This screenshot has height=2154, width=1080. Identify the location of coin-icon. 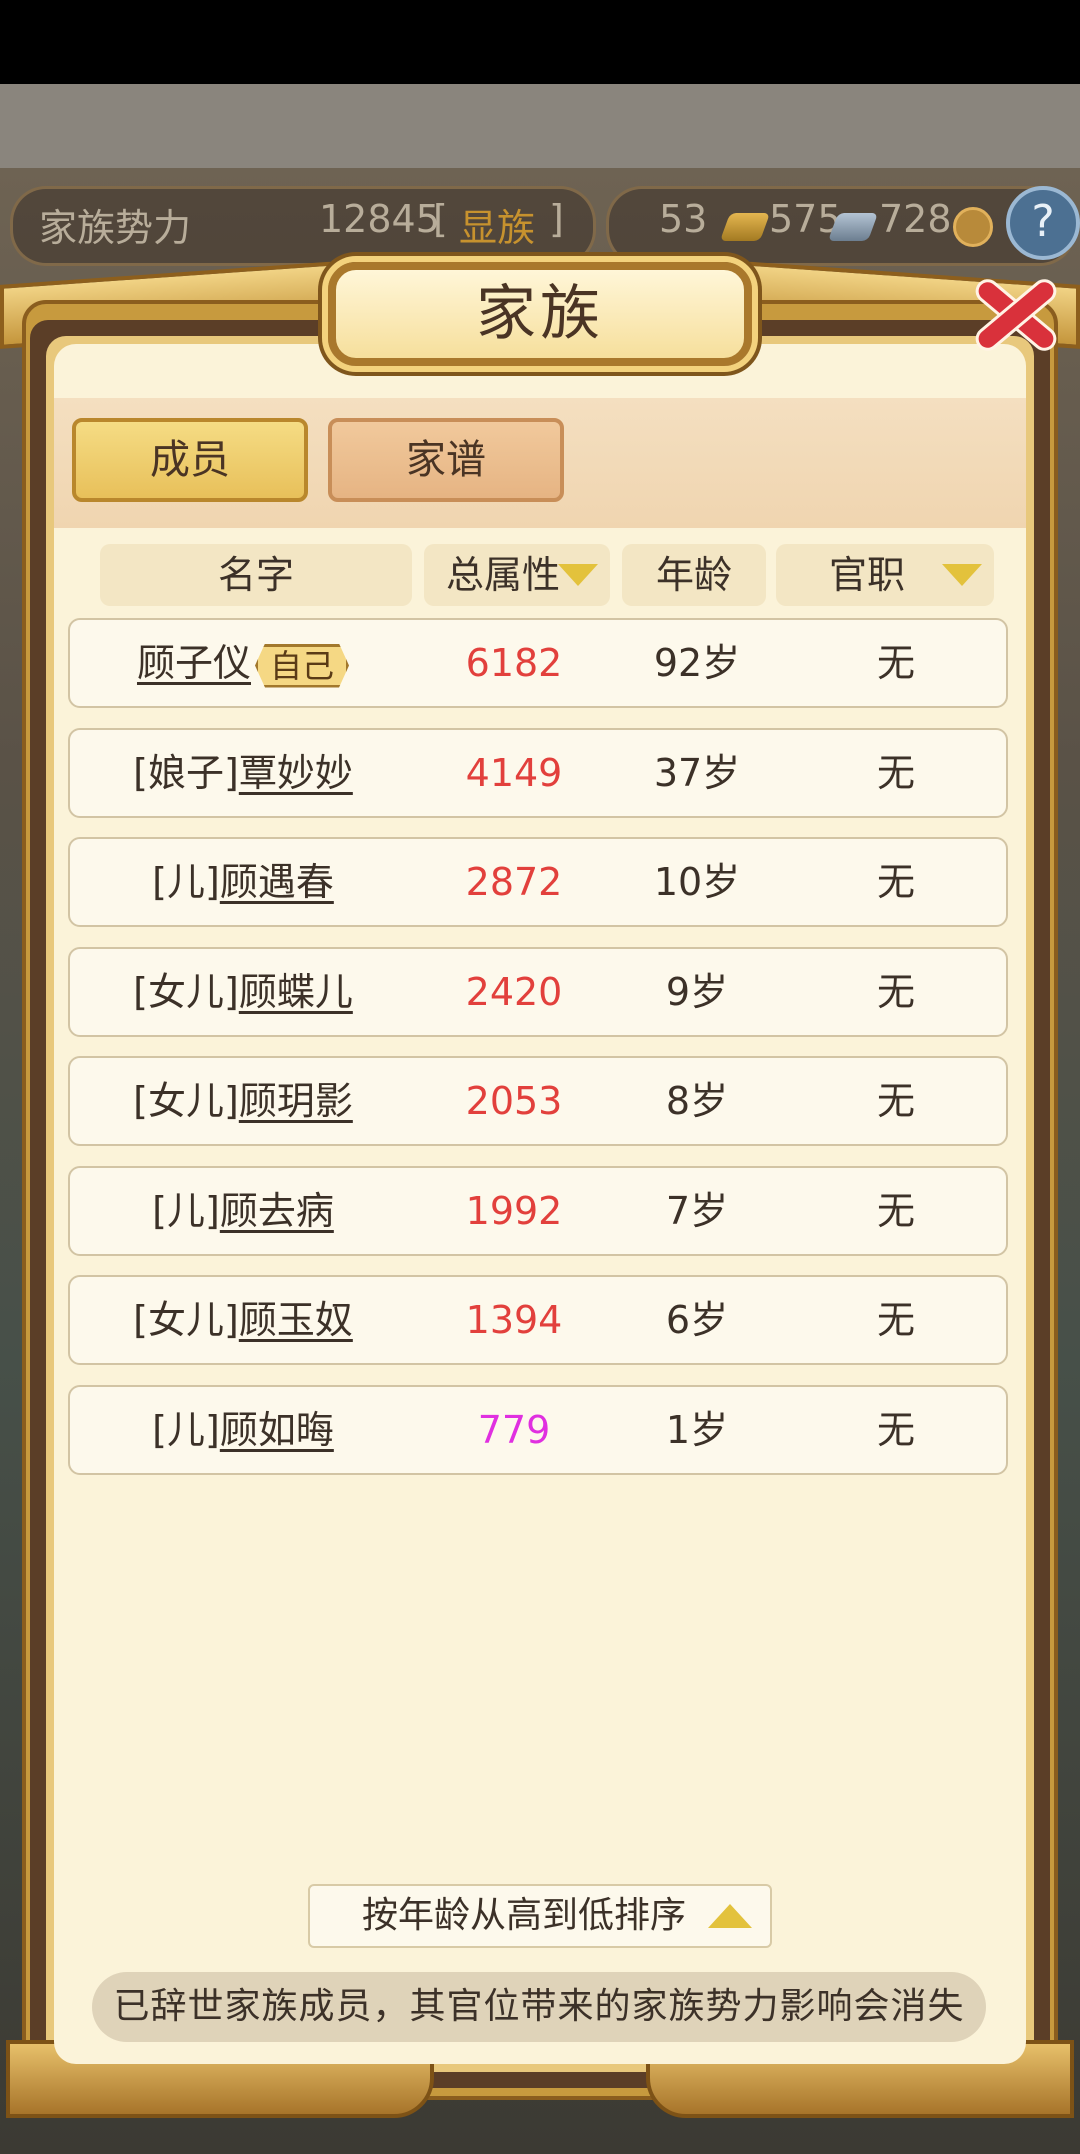
(973, 227).